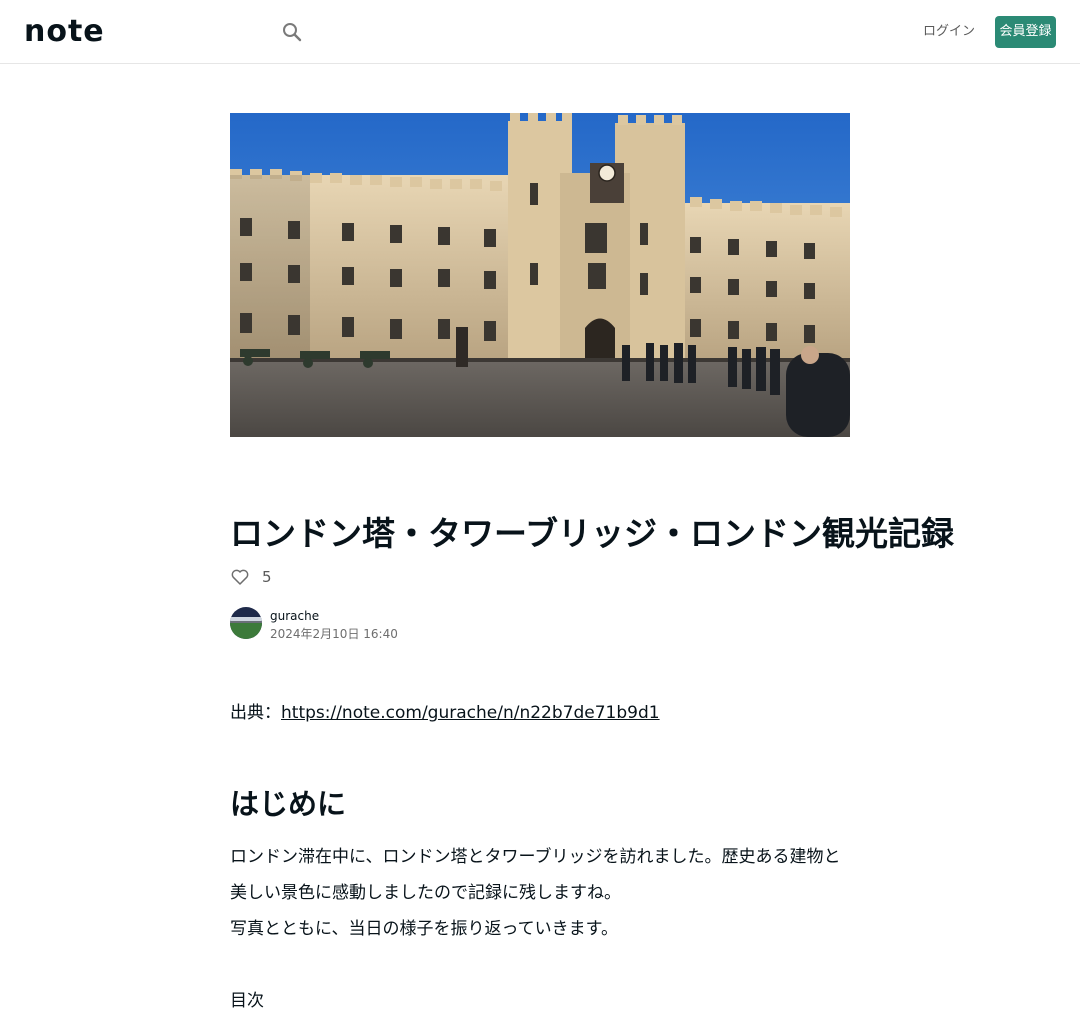  What do you see at coordinates (540, 32) in the screenshot?
I see `top-header: note ログイン 会員登録` at bounding box center [540, 32].